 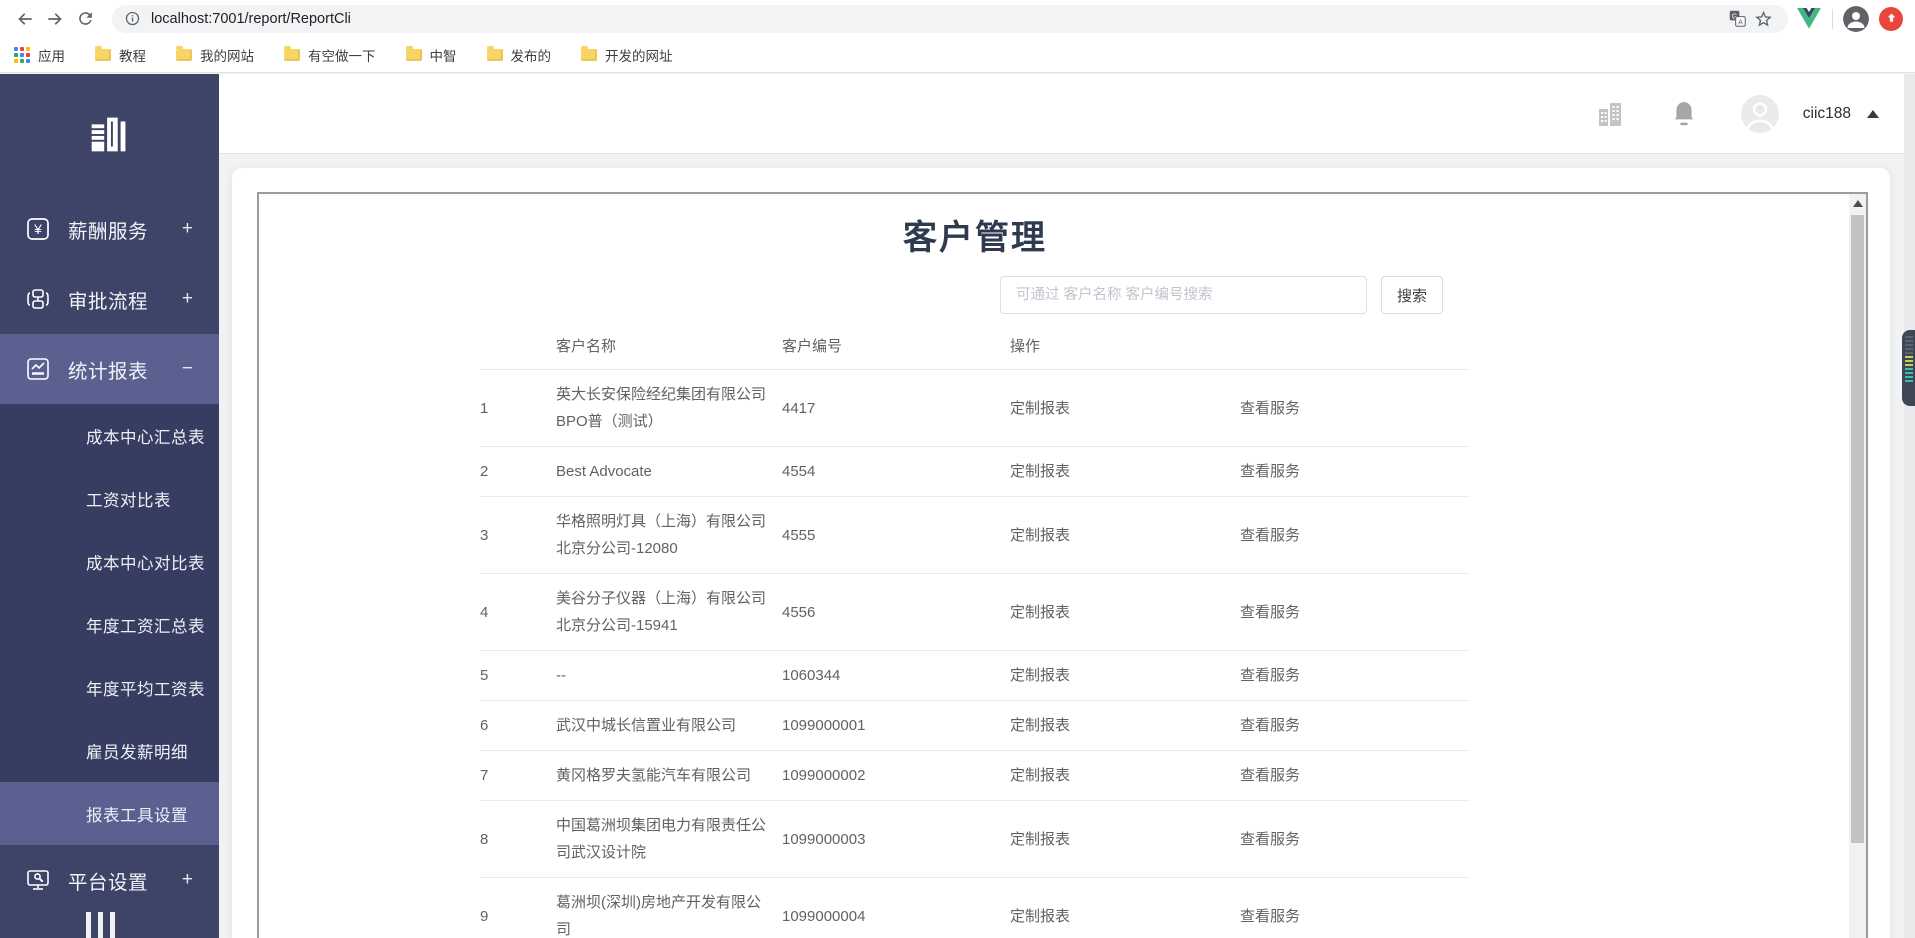 I want to click on submenu-label: 成本中心对比表, so click(x=145, y=563).